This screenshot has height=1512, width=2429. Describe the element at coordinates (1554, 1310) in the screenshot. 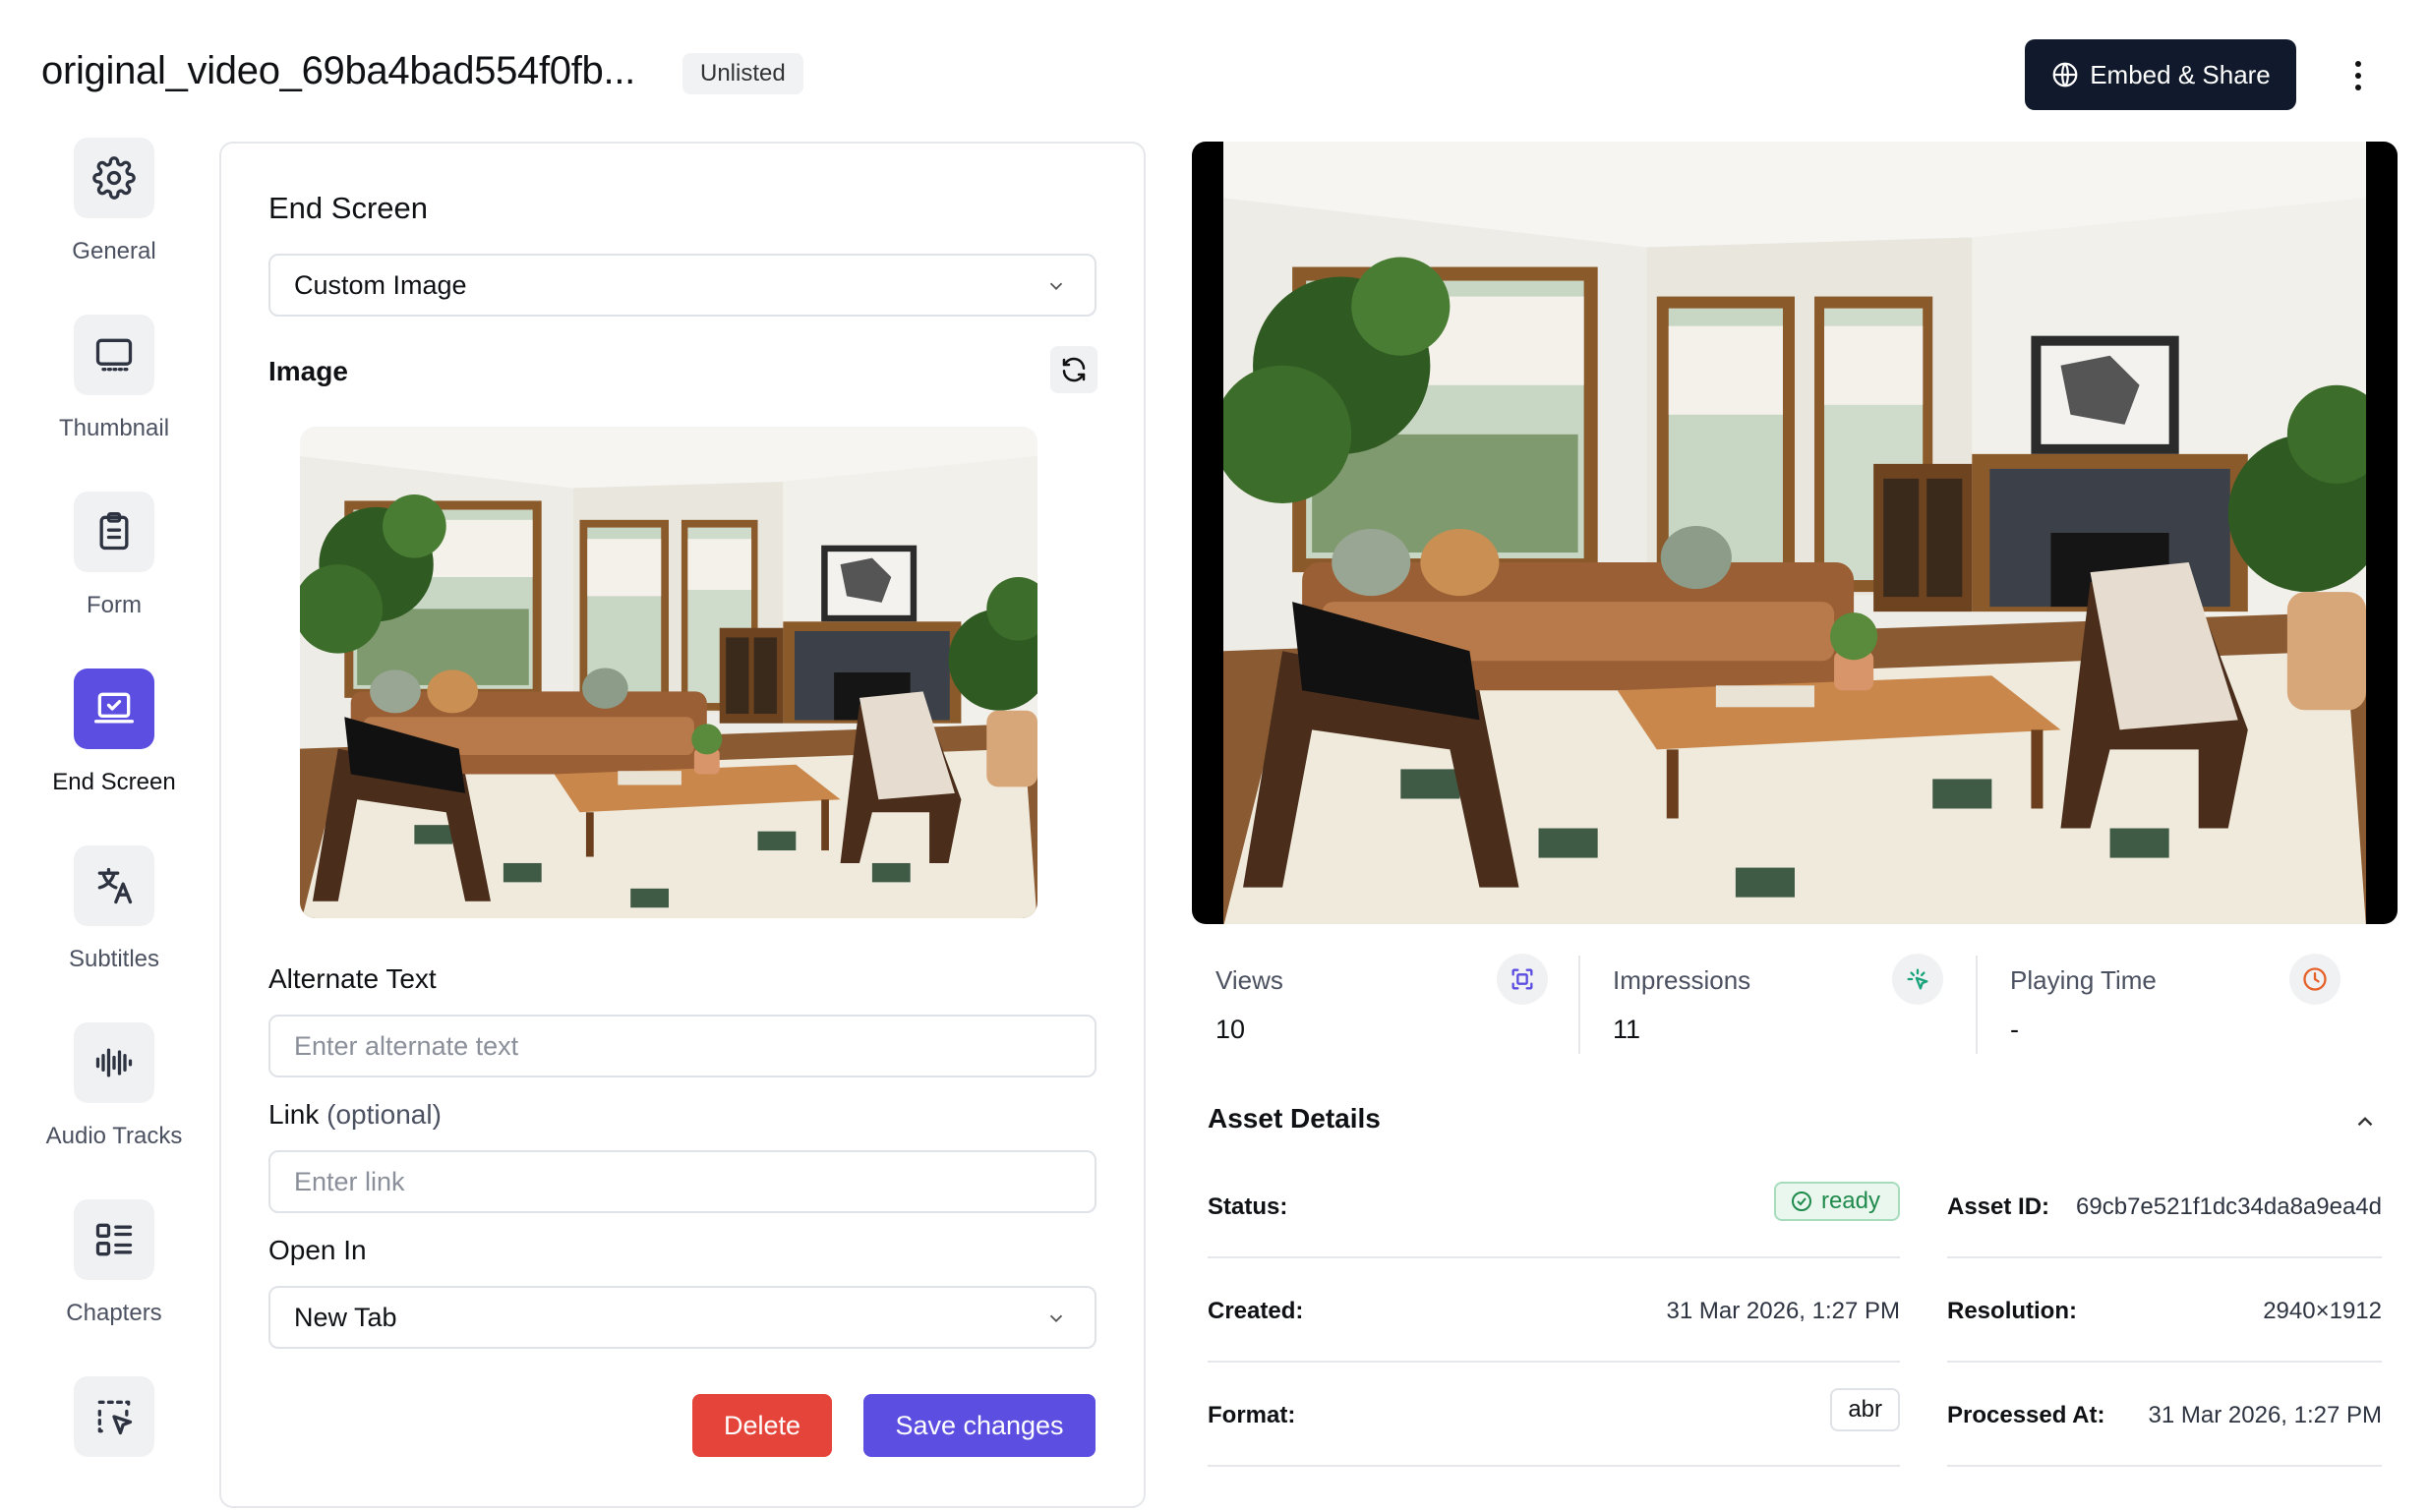

I see `created-row: Created: 31 Mar 2026, 1:27 PM` at that location.